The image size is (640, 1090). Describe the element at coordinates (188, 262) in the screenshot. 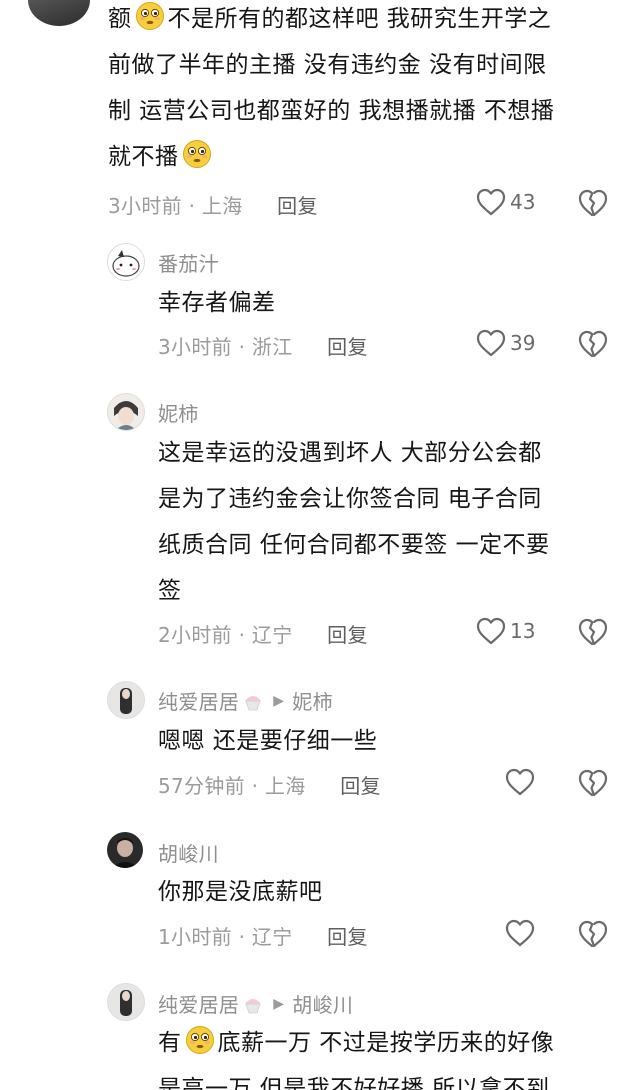

I see `comment-author: 番茄汁` at that location.